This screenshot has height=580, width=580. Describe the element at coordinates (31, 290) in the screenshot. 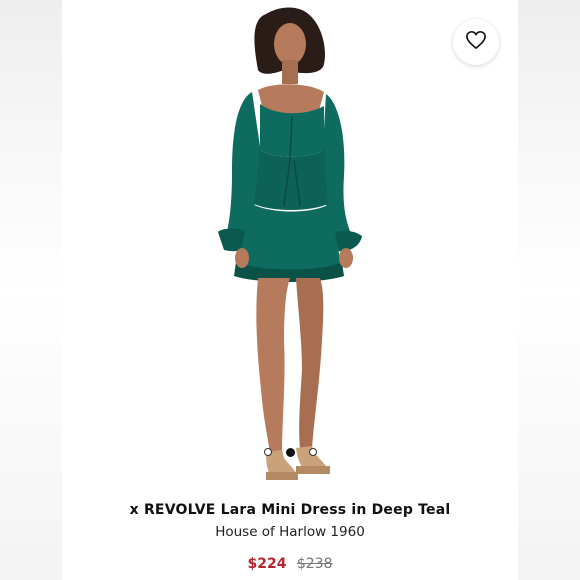

I see `left-backdrop` at that location.